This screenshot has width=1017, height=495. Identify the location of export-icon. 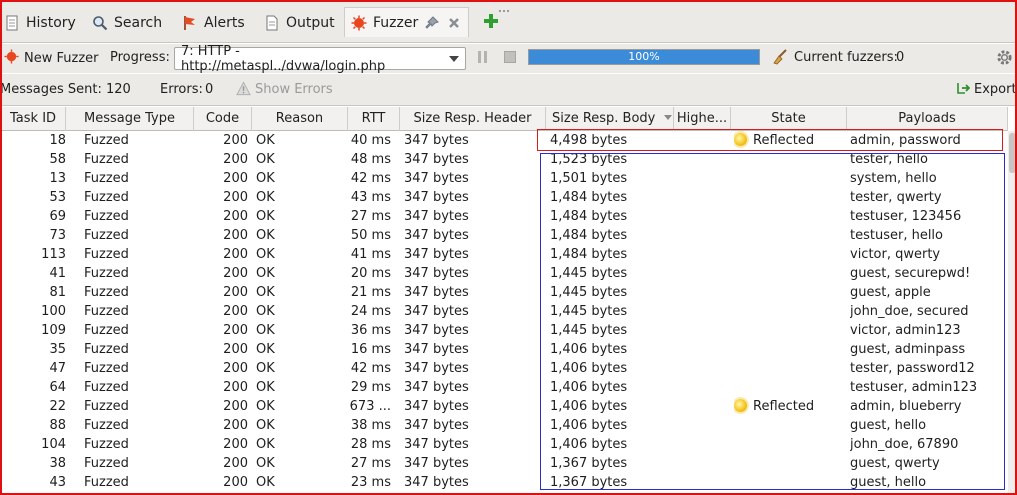
(963, 90).